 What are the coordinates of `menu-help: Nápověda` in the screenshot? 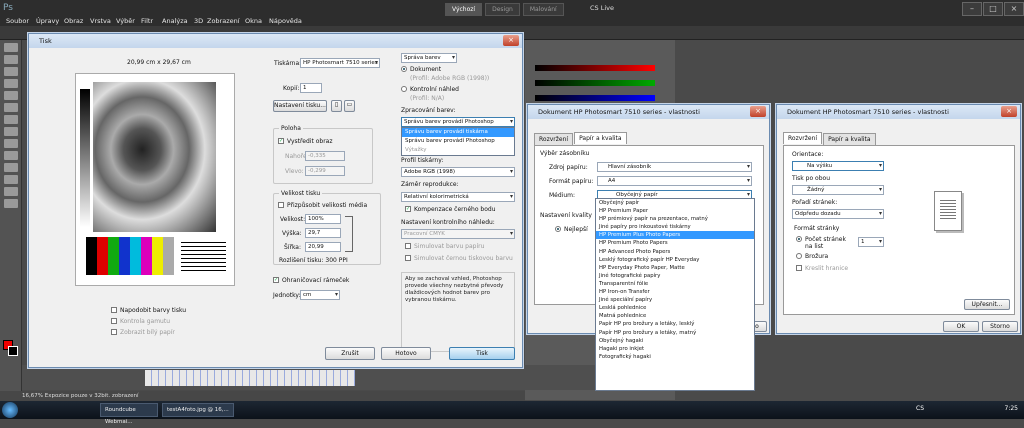 It's located at (285, 21).